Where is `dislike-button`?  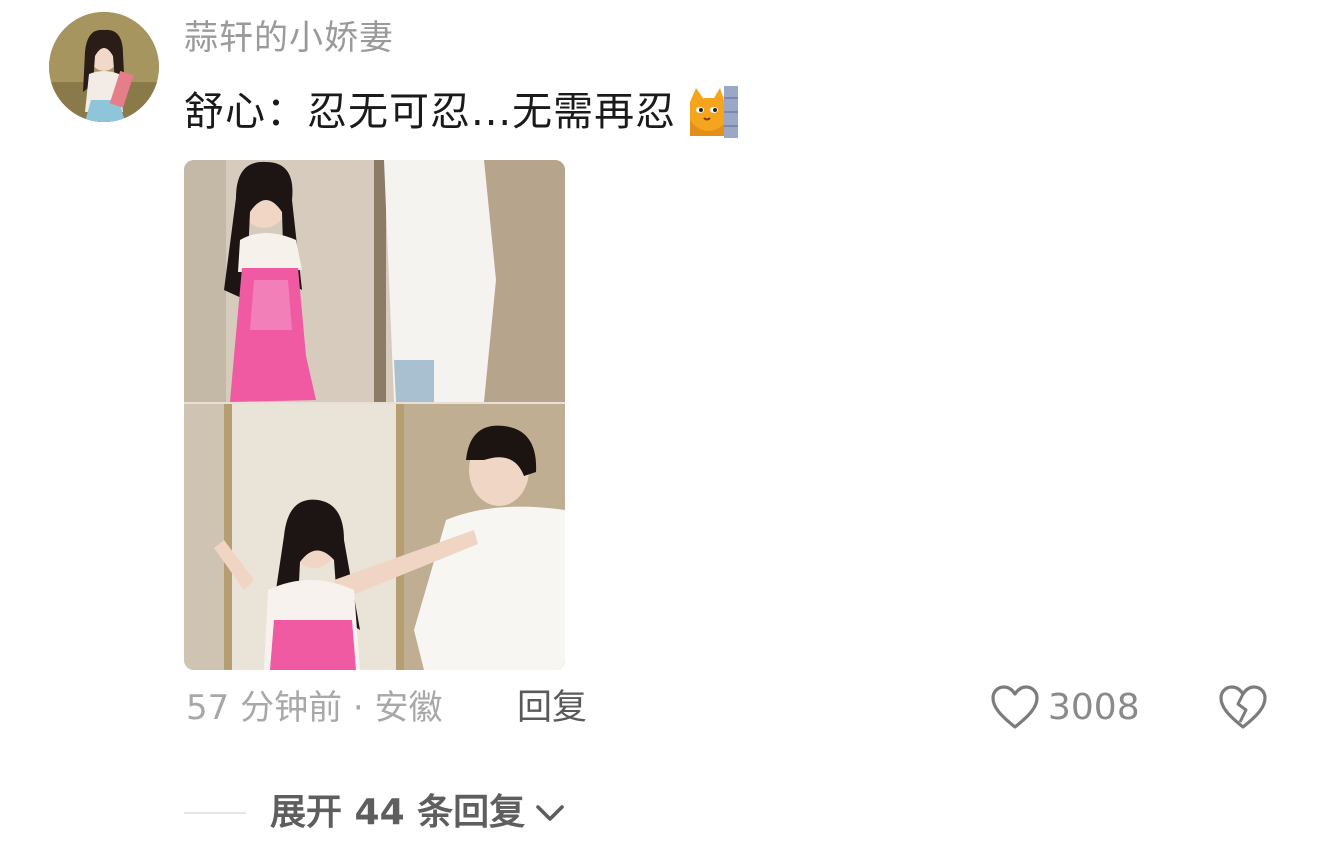
dislike-button is located at coordinates (1243, 707).